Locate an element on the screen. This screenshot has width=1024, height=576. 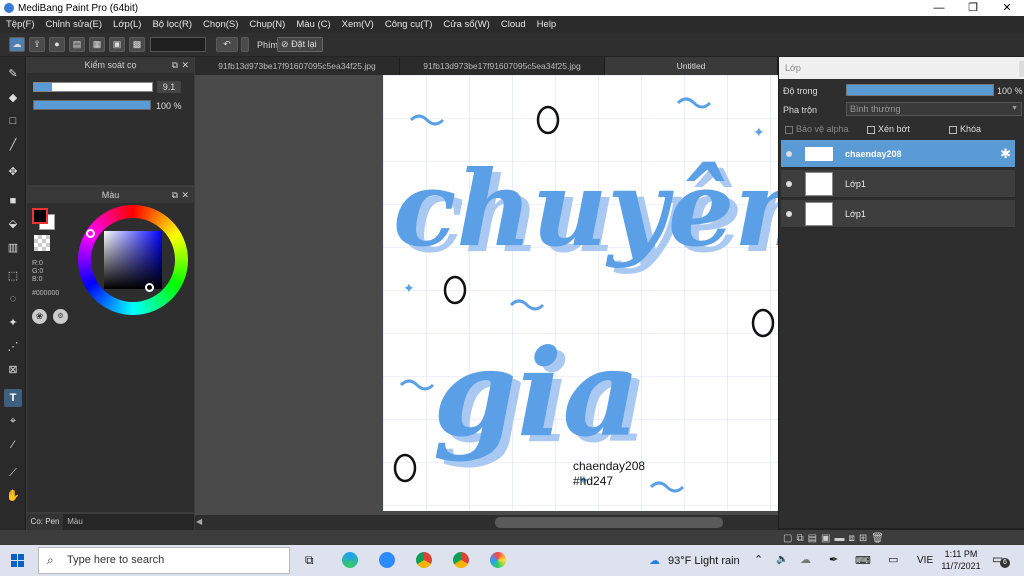
trash-icon: 🗑 is located at coordinates (877, 538).